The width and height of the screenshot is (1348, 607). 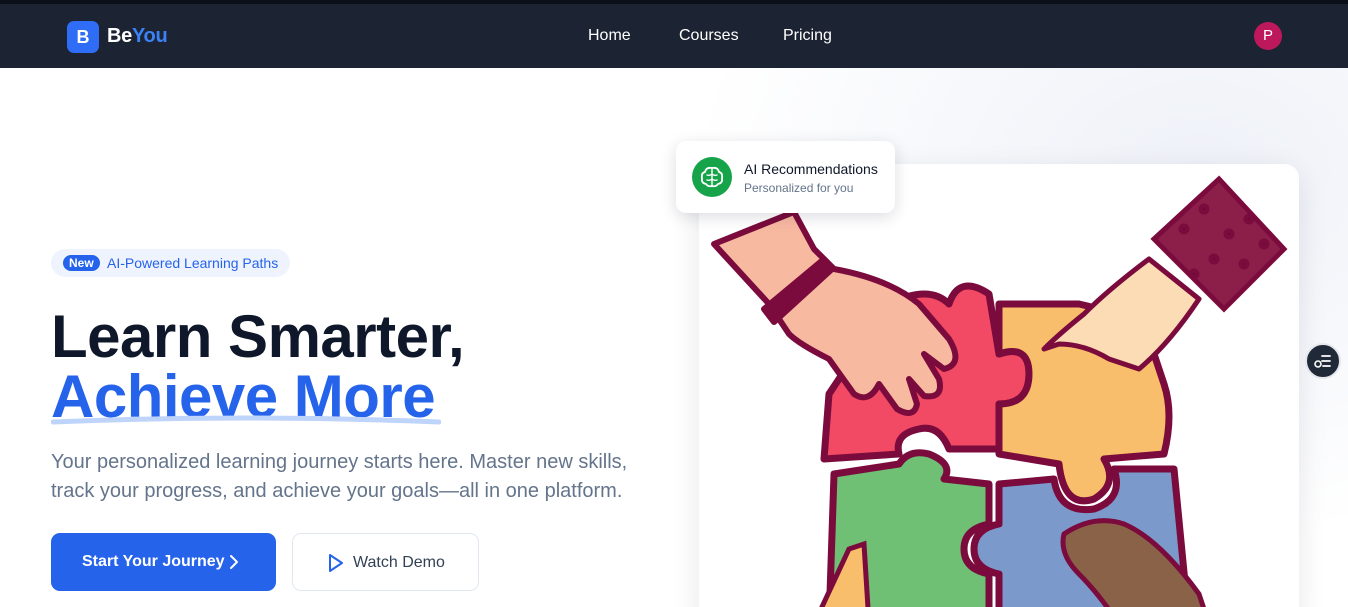 What do you see at coordinates (811, 169) in the screenshot?
I see `ai-card-title: AI Recommendations` at bounding box center [811, 169].